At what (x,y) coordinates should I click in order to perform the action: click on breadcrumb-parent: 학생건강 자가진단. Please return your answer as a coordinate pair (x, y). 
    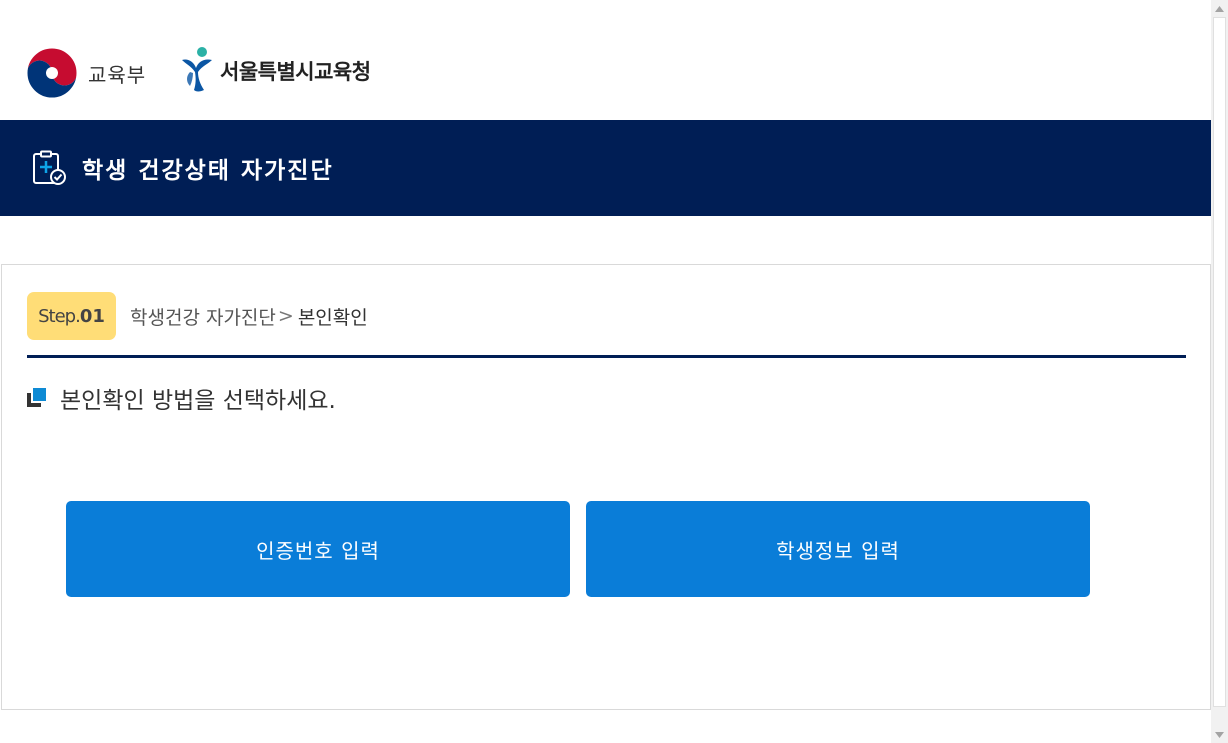
    Looking at the image, I should click on (203, 317).